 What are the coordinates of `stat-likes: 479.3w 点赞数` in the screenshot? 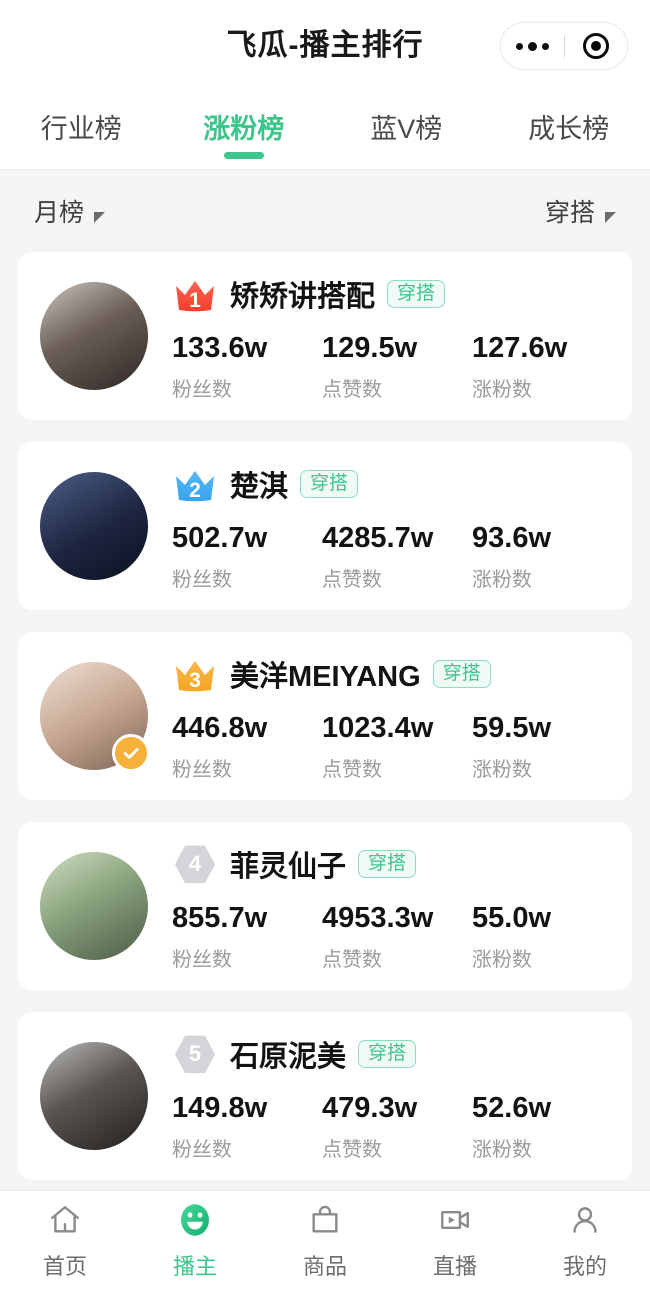 It's located at (397, 1125).